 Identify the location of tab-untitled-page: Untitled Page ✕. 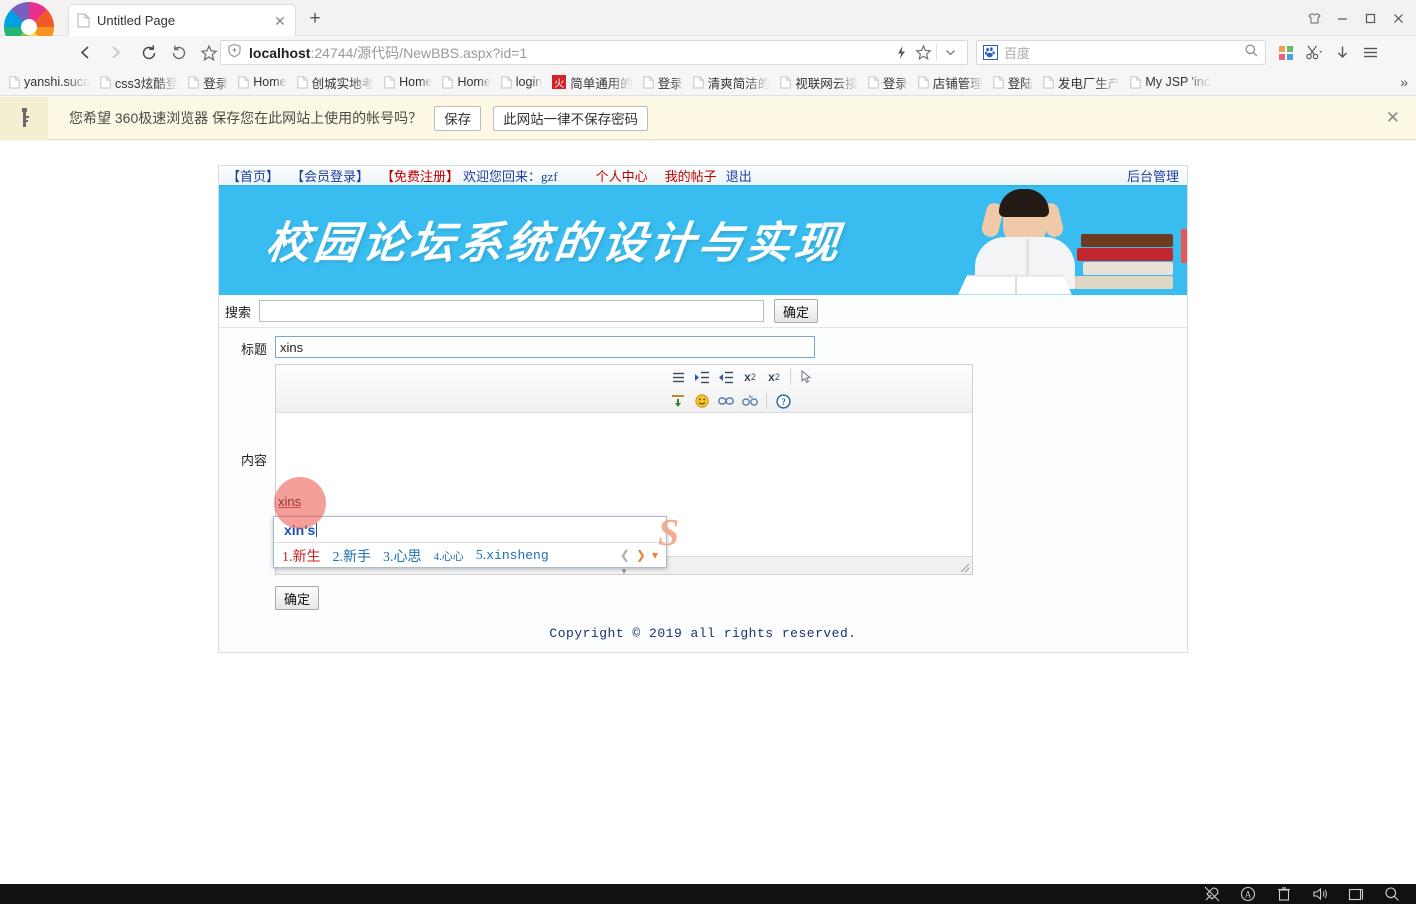
(182, 20).